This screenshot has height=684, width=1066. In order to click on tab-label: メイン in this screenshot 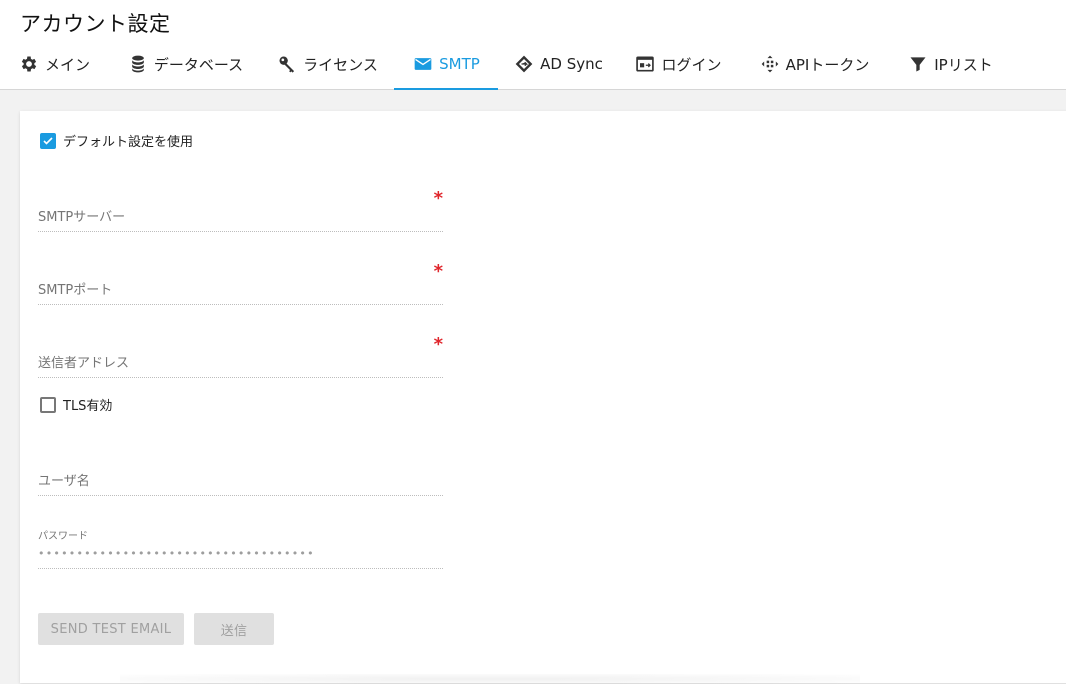, I will do `click(67, 64)`.